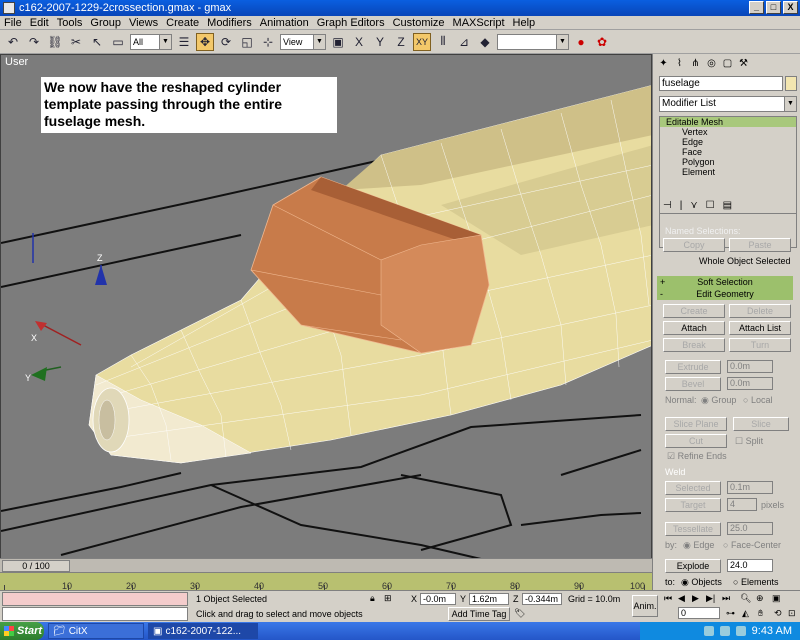  I want to click on stack-item-element: Element, so click(728, 172).